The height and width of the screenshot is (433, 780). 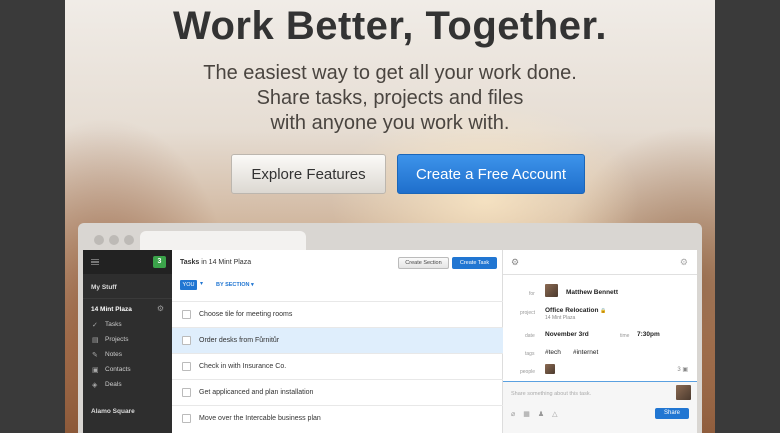 What do you see at coordinates (491, 174) in the screenshot?
I see `create-account-button: Create a Free Account` at bounding box center [491, 174].